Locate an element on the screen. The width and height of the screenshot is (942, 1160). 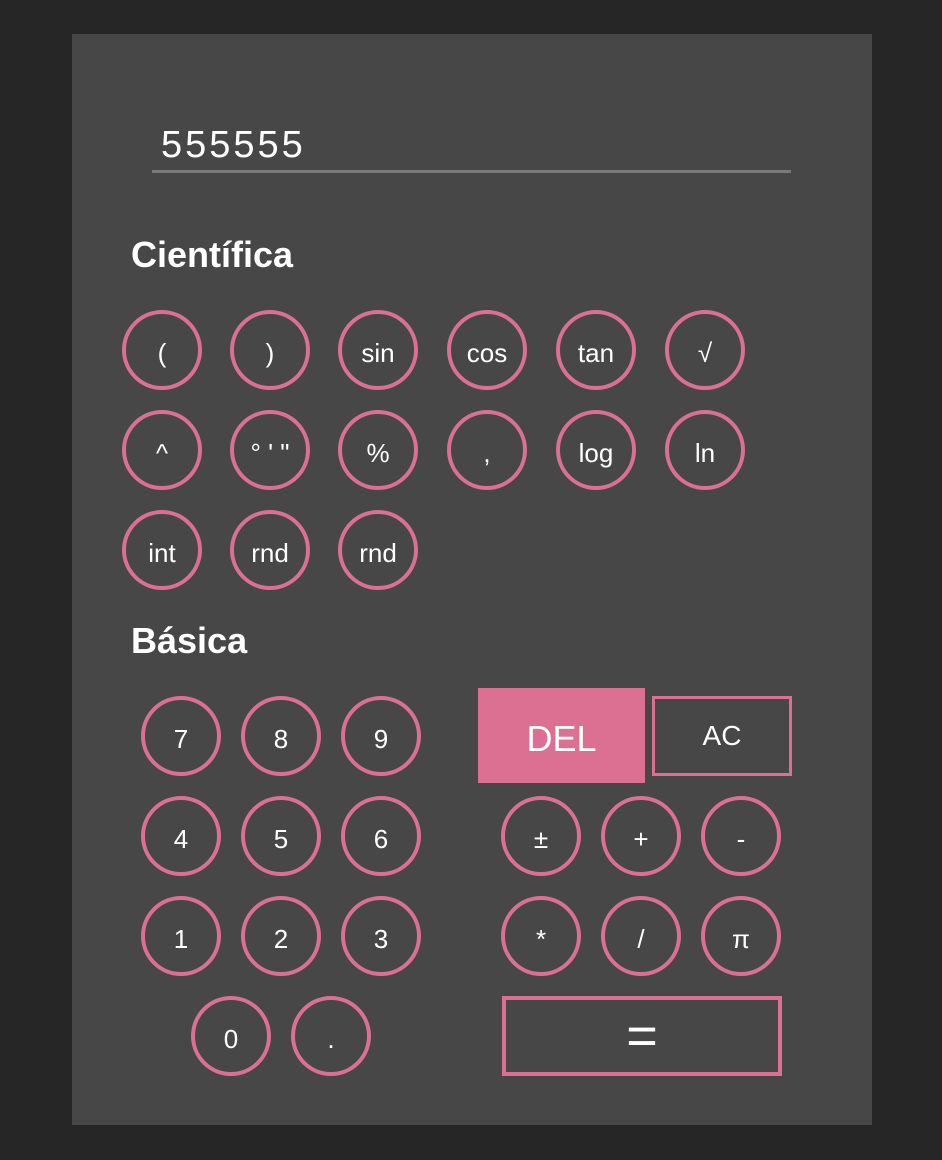
digit-button-5: 5 is located at coordinates (281, 836).